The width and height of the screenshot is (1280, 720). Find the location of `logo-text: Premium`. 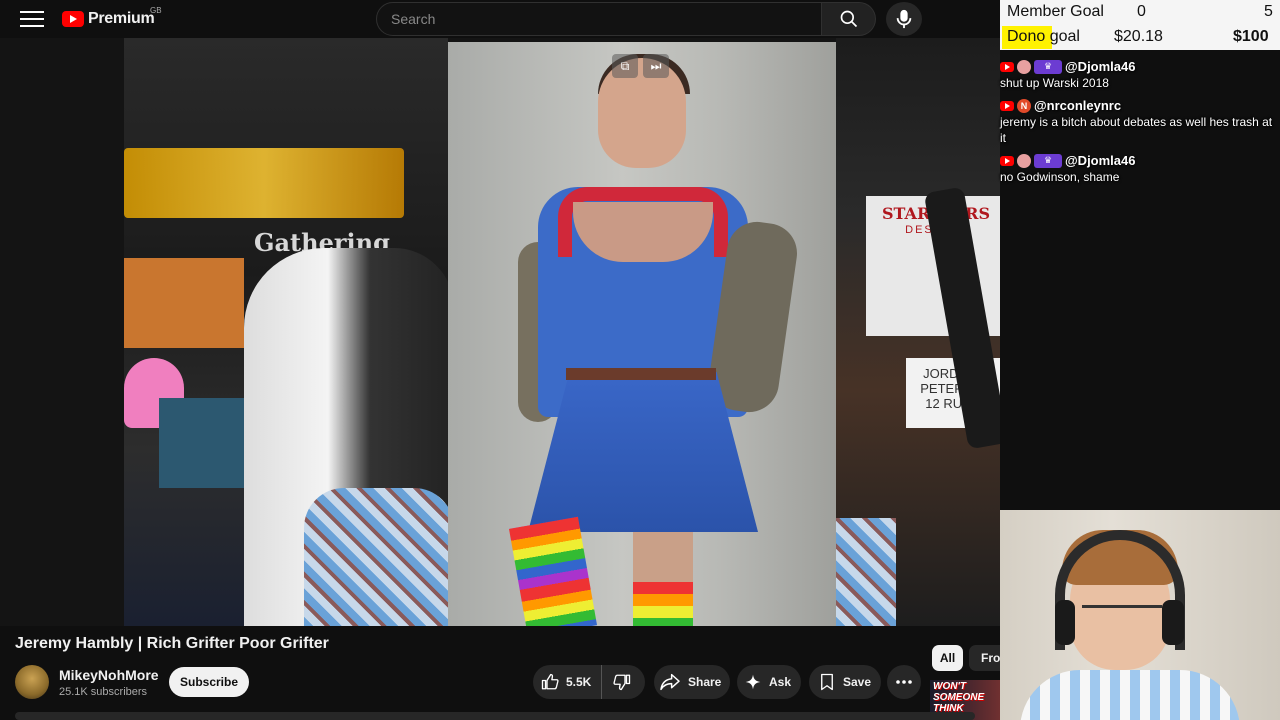

logo-text: Premium is located at coordinates (121, 18).